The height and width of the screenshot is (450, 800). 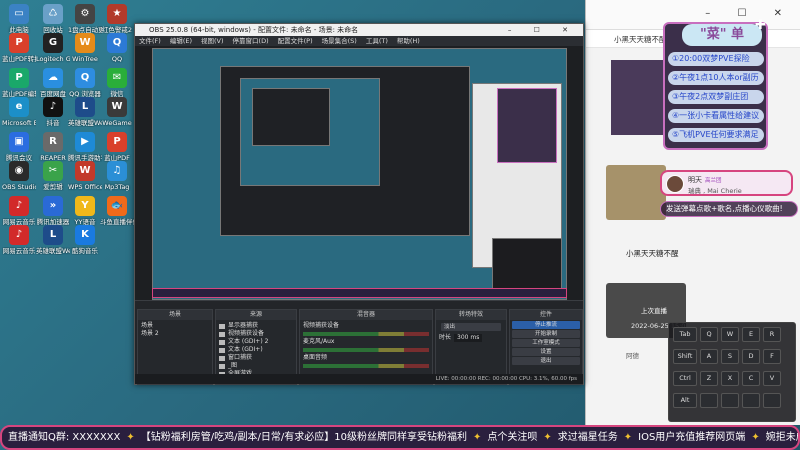 I want to click on source-item: 视频捕获设备, so click(x=256, y=334).